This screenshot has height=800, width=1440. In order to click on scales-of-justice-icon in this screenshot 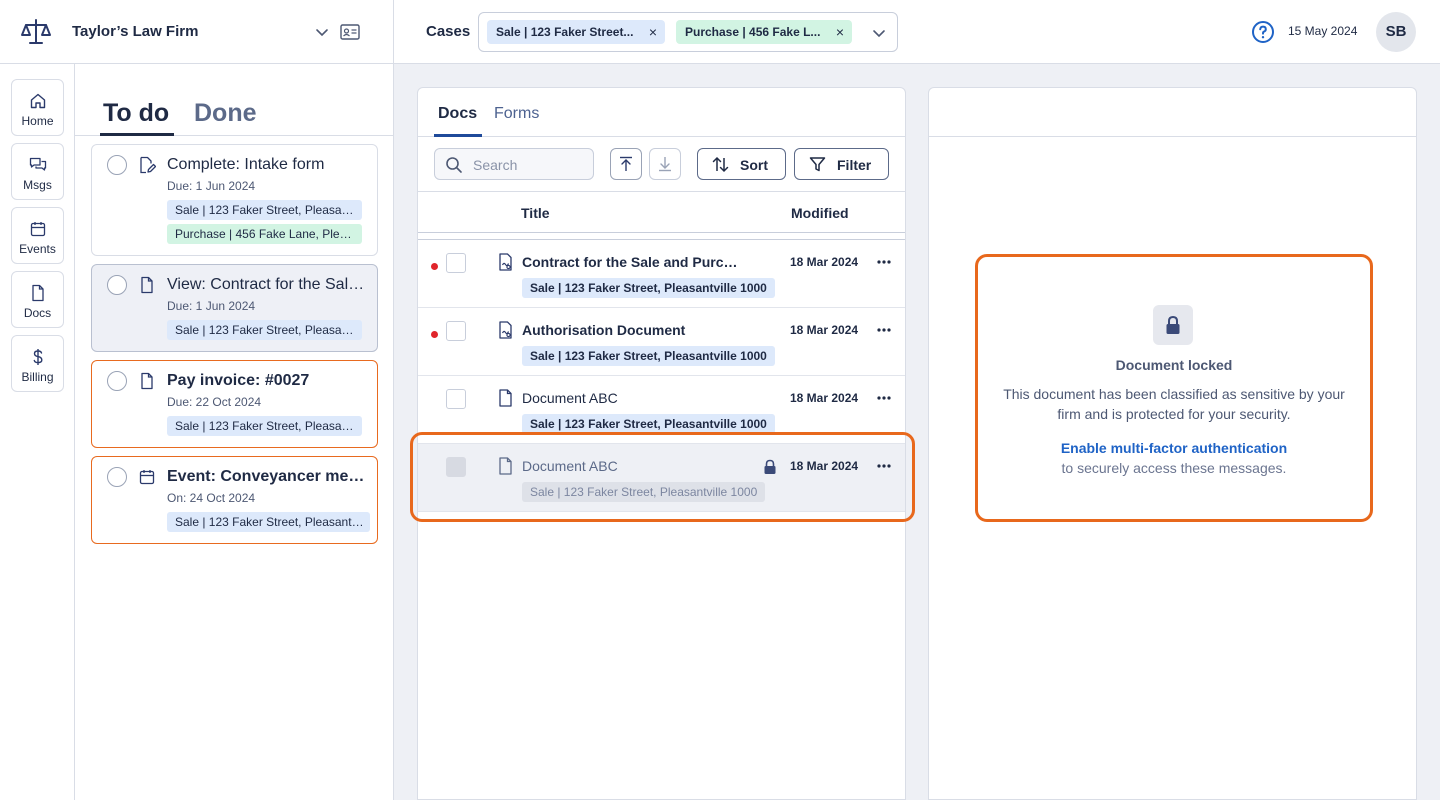, I will do `click(36, 31)`.